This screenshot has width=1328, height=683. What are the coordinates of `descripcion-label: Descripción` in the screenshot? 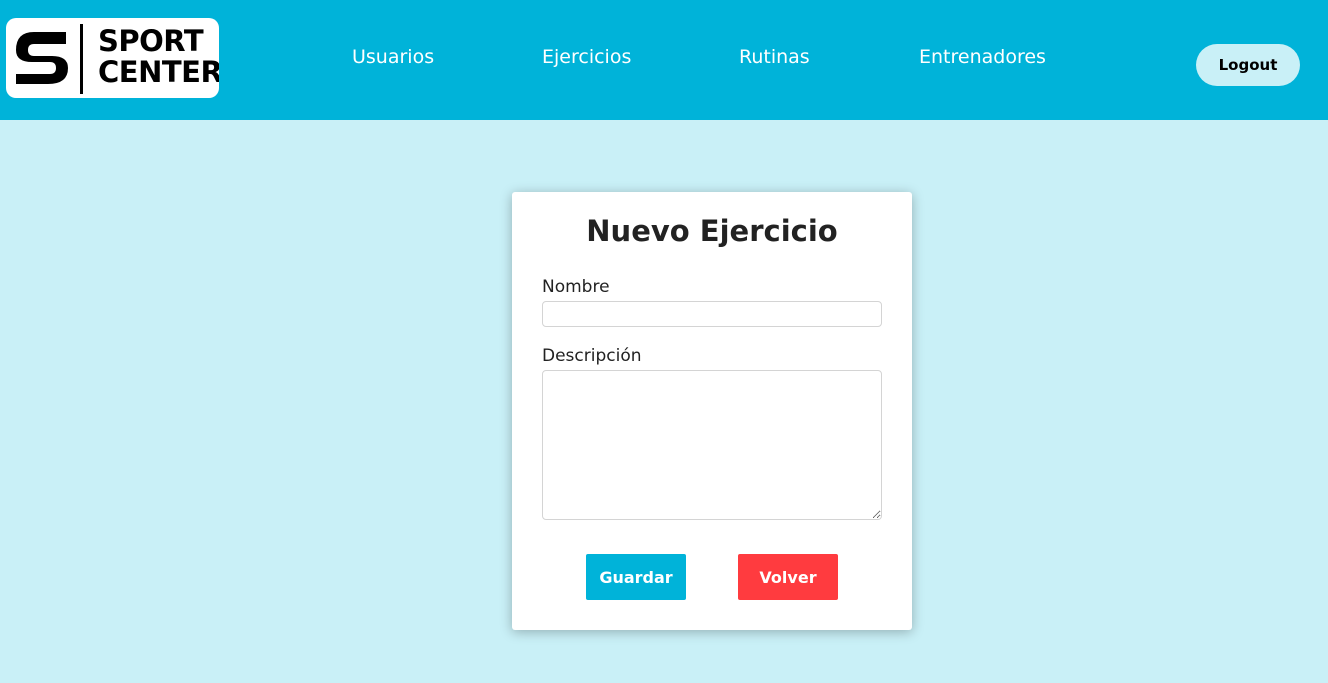 It's located at (592, 356).